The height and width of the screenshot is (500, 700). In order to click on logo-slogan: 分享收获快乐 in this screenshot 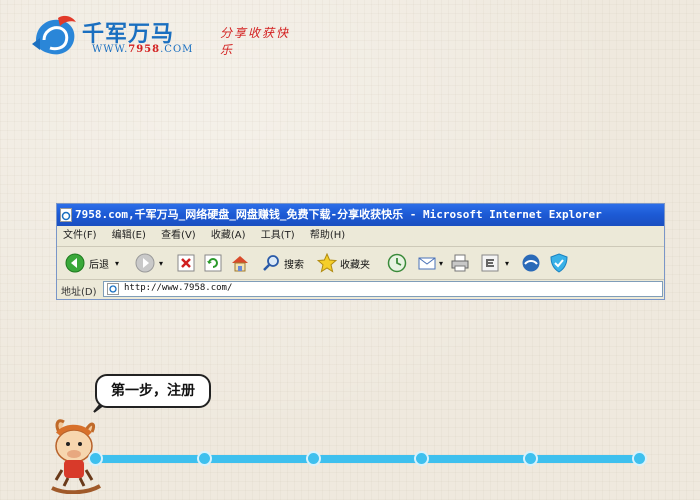, I will do `click(255, 41)`.